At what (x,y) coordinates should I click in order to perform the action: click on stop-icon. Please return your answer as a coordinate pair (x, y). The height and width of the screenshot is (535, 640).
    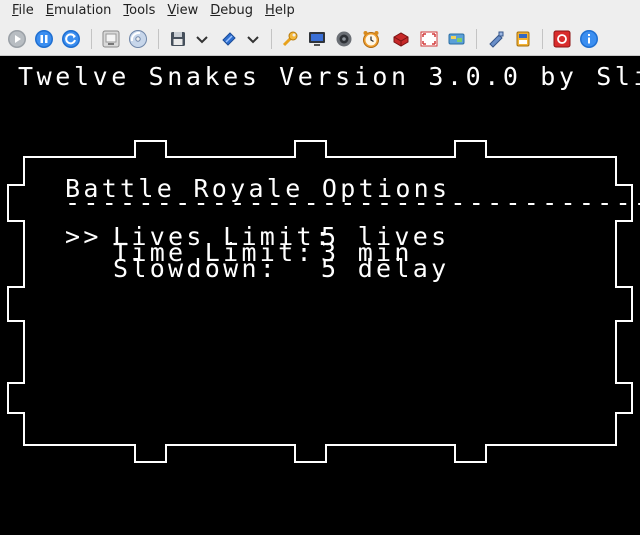
    Looking at the image, I should click on (562, 39).